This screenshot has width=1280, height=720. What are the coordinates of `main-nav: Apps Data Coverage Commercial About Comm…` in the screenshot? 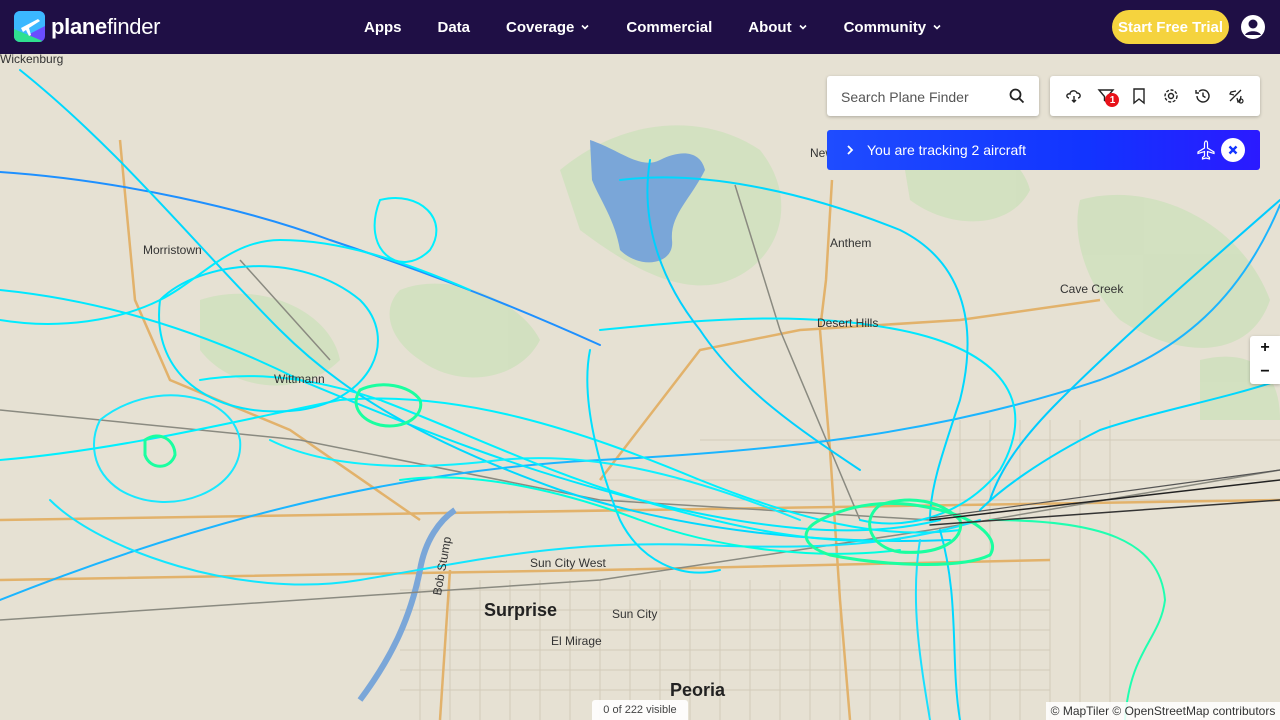 It's located at (671, 27).